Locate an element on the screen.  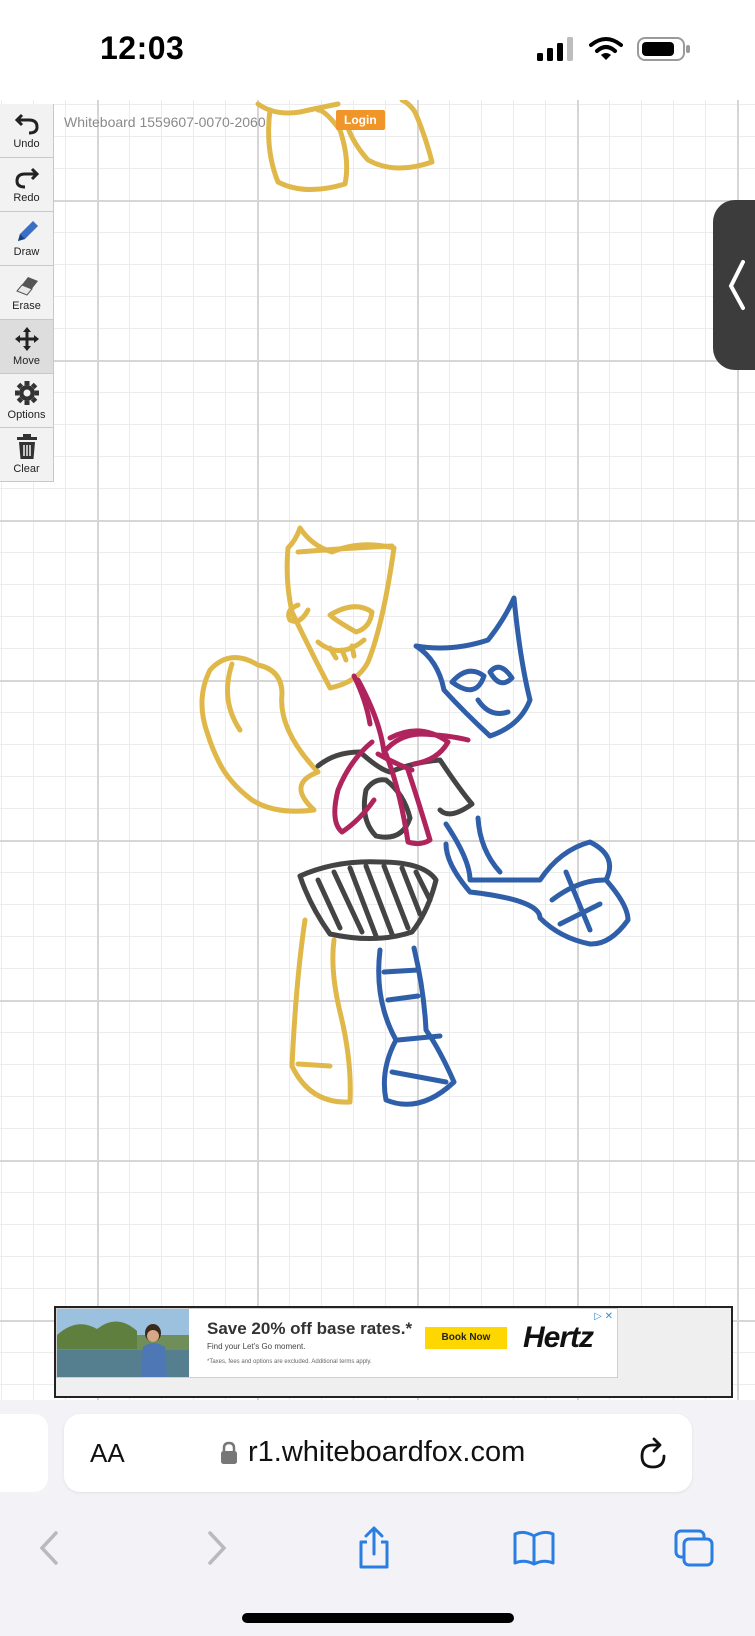
address-bar: AA r1.whiteboardfox.com is located at coordinates (378, 1453).